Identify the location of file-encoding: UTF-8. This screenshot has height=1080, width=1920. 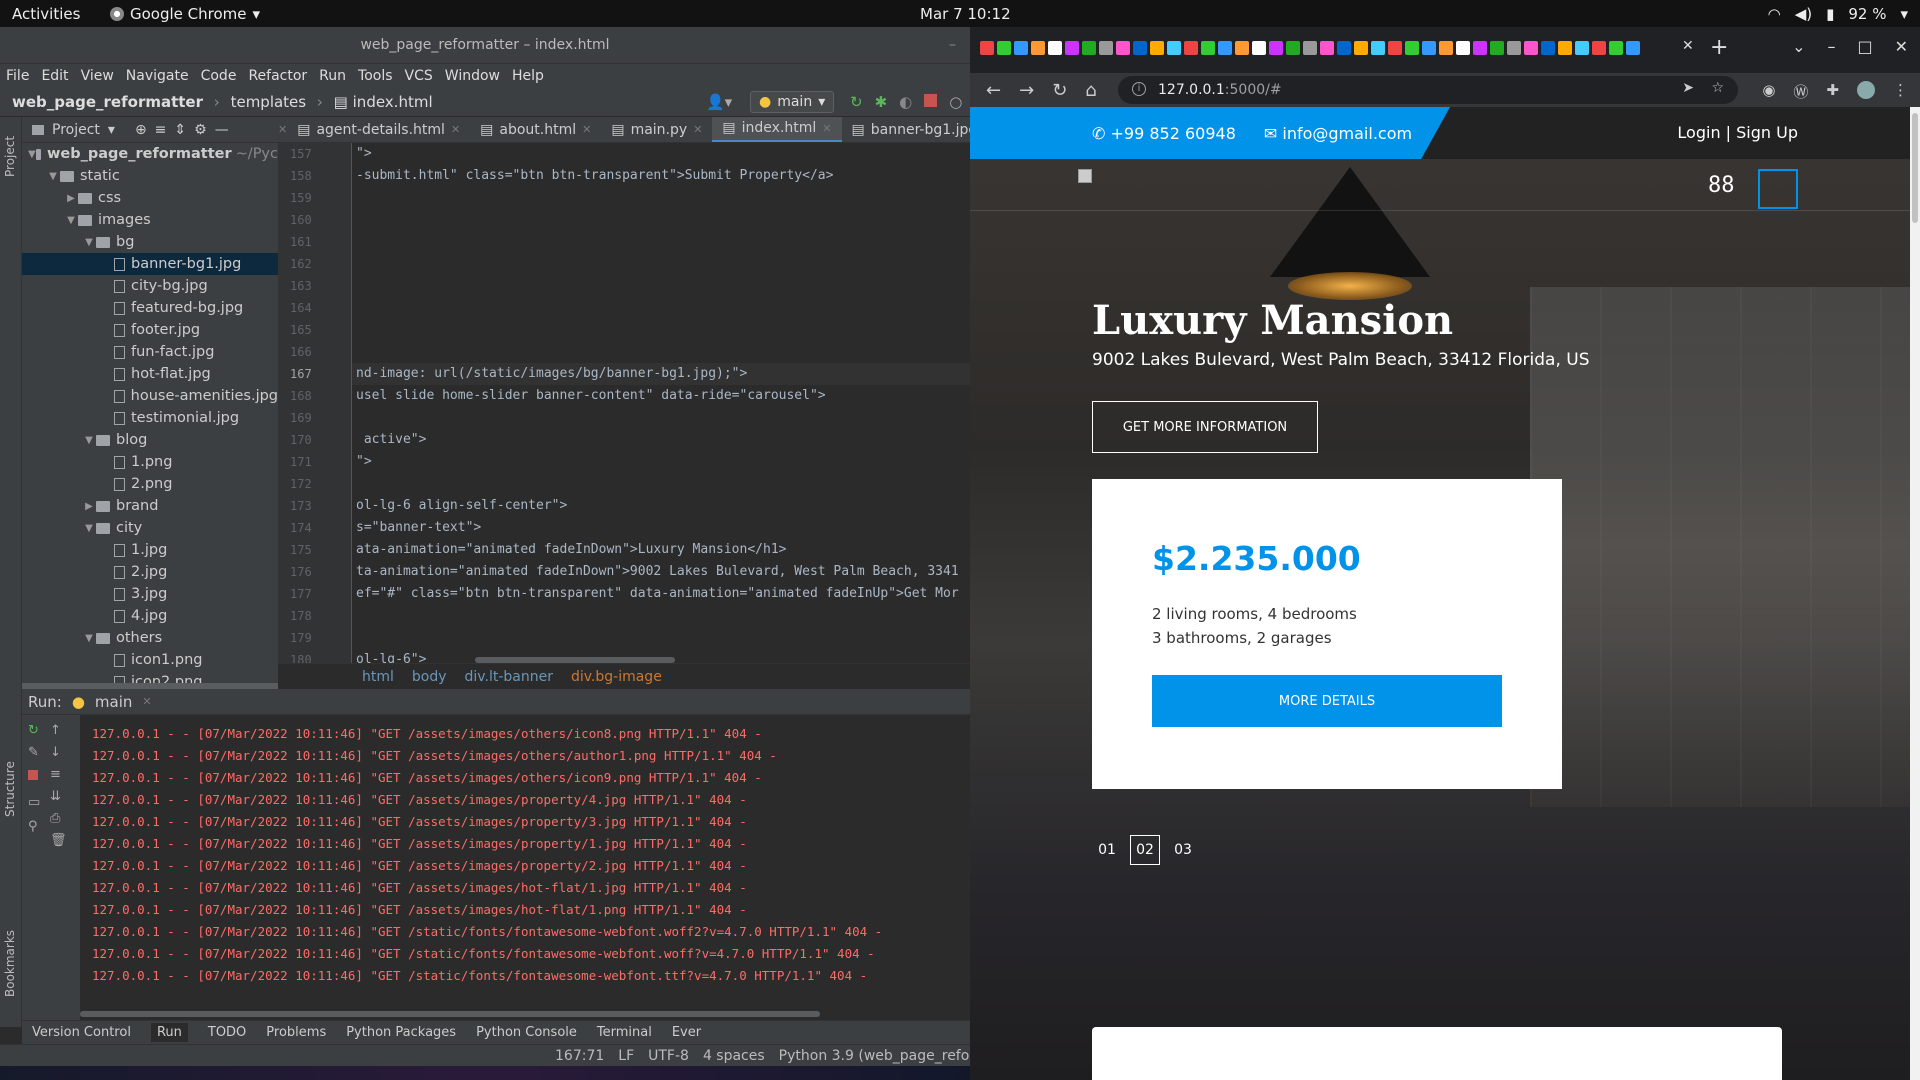
(668, 1056).